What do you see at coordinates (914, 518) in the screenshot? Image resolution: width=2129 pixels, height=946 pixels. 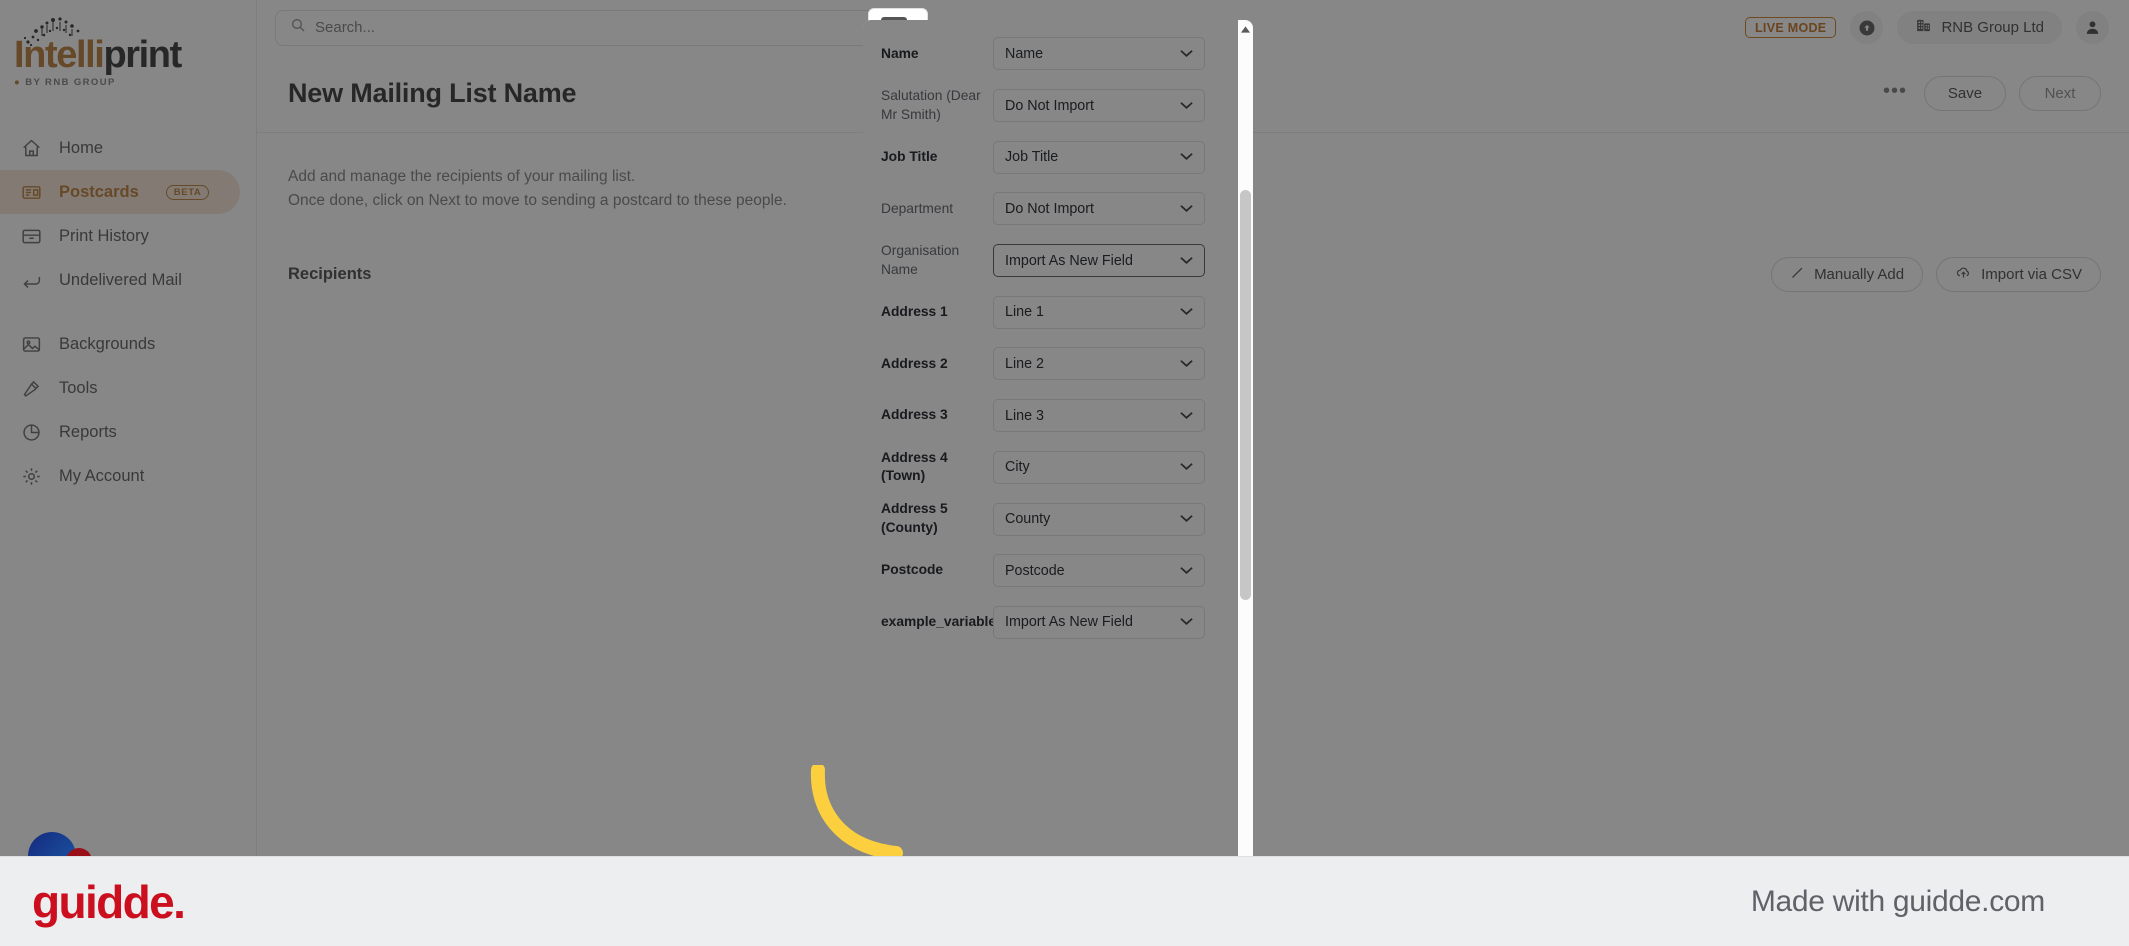 I see `field-mapping-label: Address 5 (County)` at bounding box center [914, 518].